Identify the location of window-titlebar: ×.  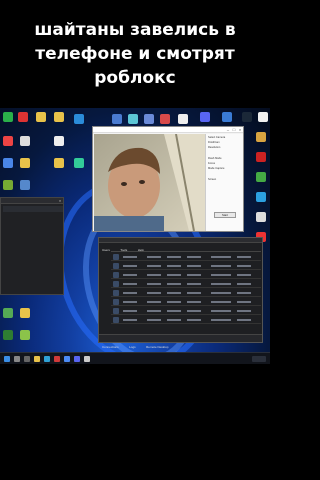
(32, 201).